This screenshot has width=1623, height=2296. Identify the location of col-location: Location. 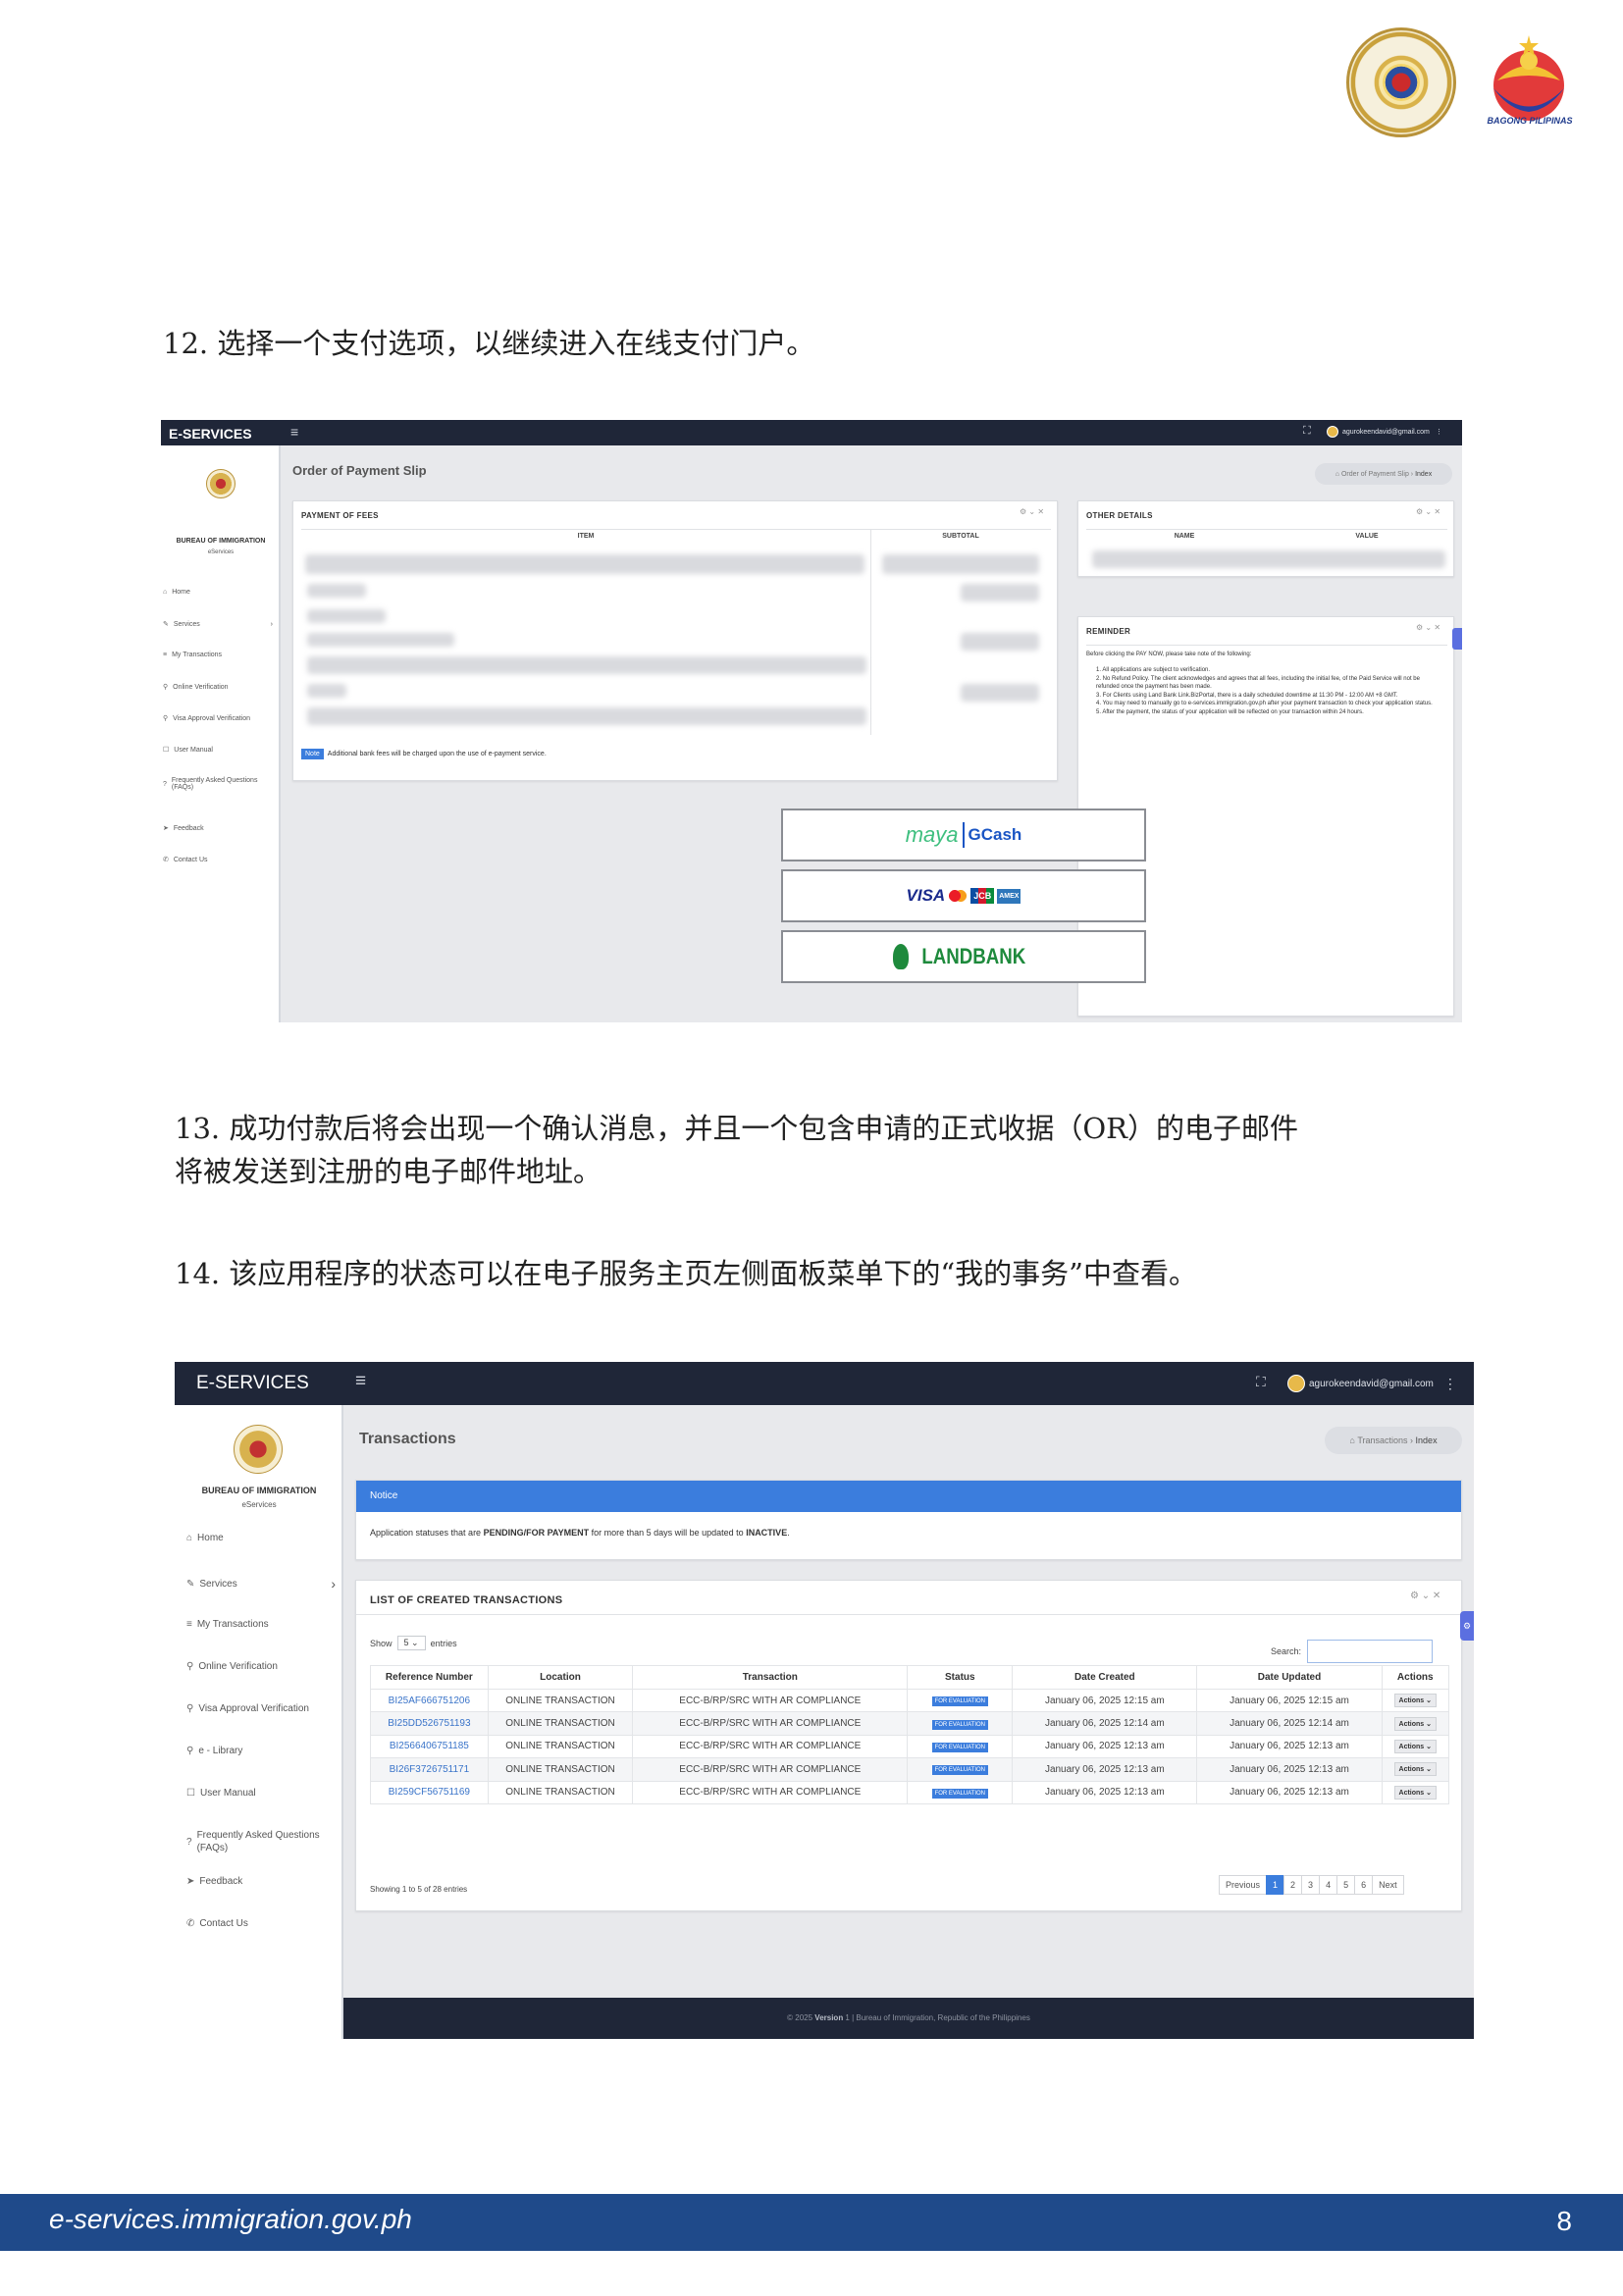
(560, 1677).